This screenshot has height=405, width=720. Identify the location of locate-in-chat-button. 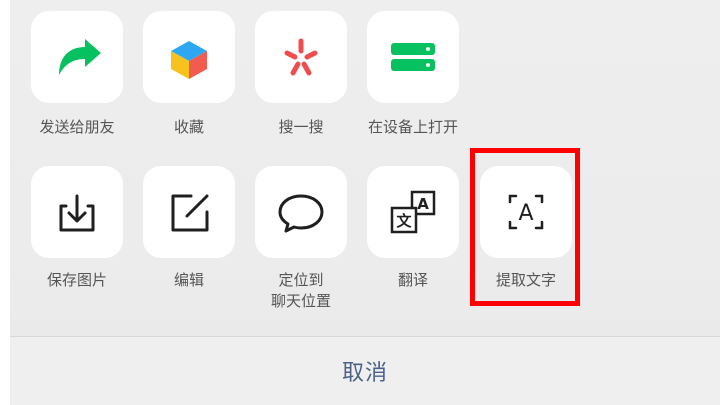
(301, 212).